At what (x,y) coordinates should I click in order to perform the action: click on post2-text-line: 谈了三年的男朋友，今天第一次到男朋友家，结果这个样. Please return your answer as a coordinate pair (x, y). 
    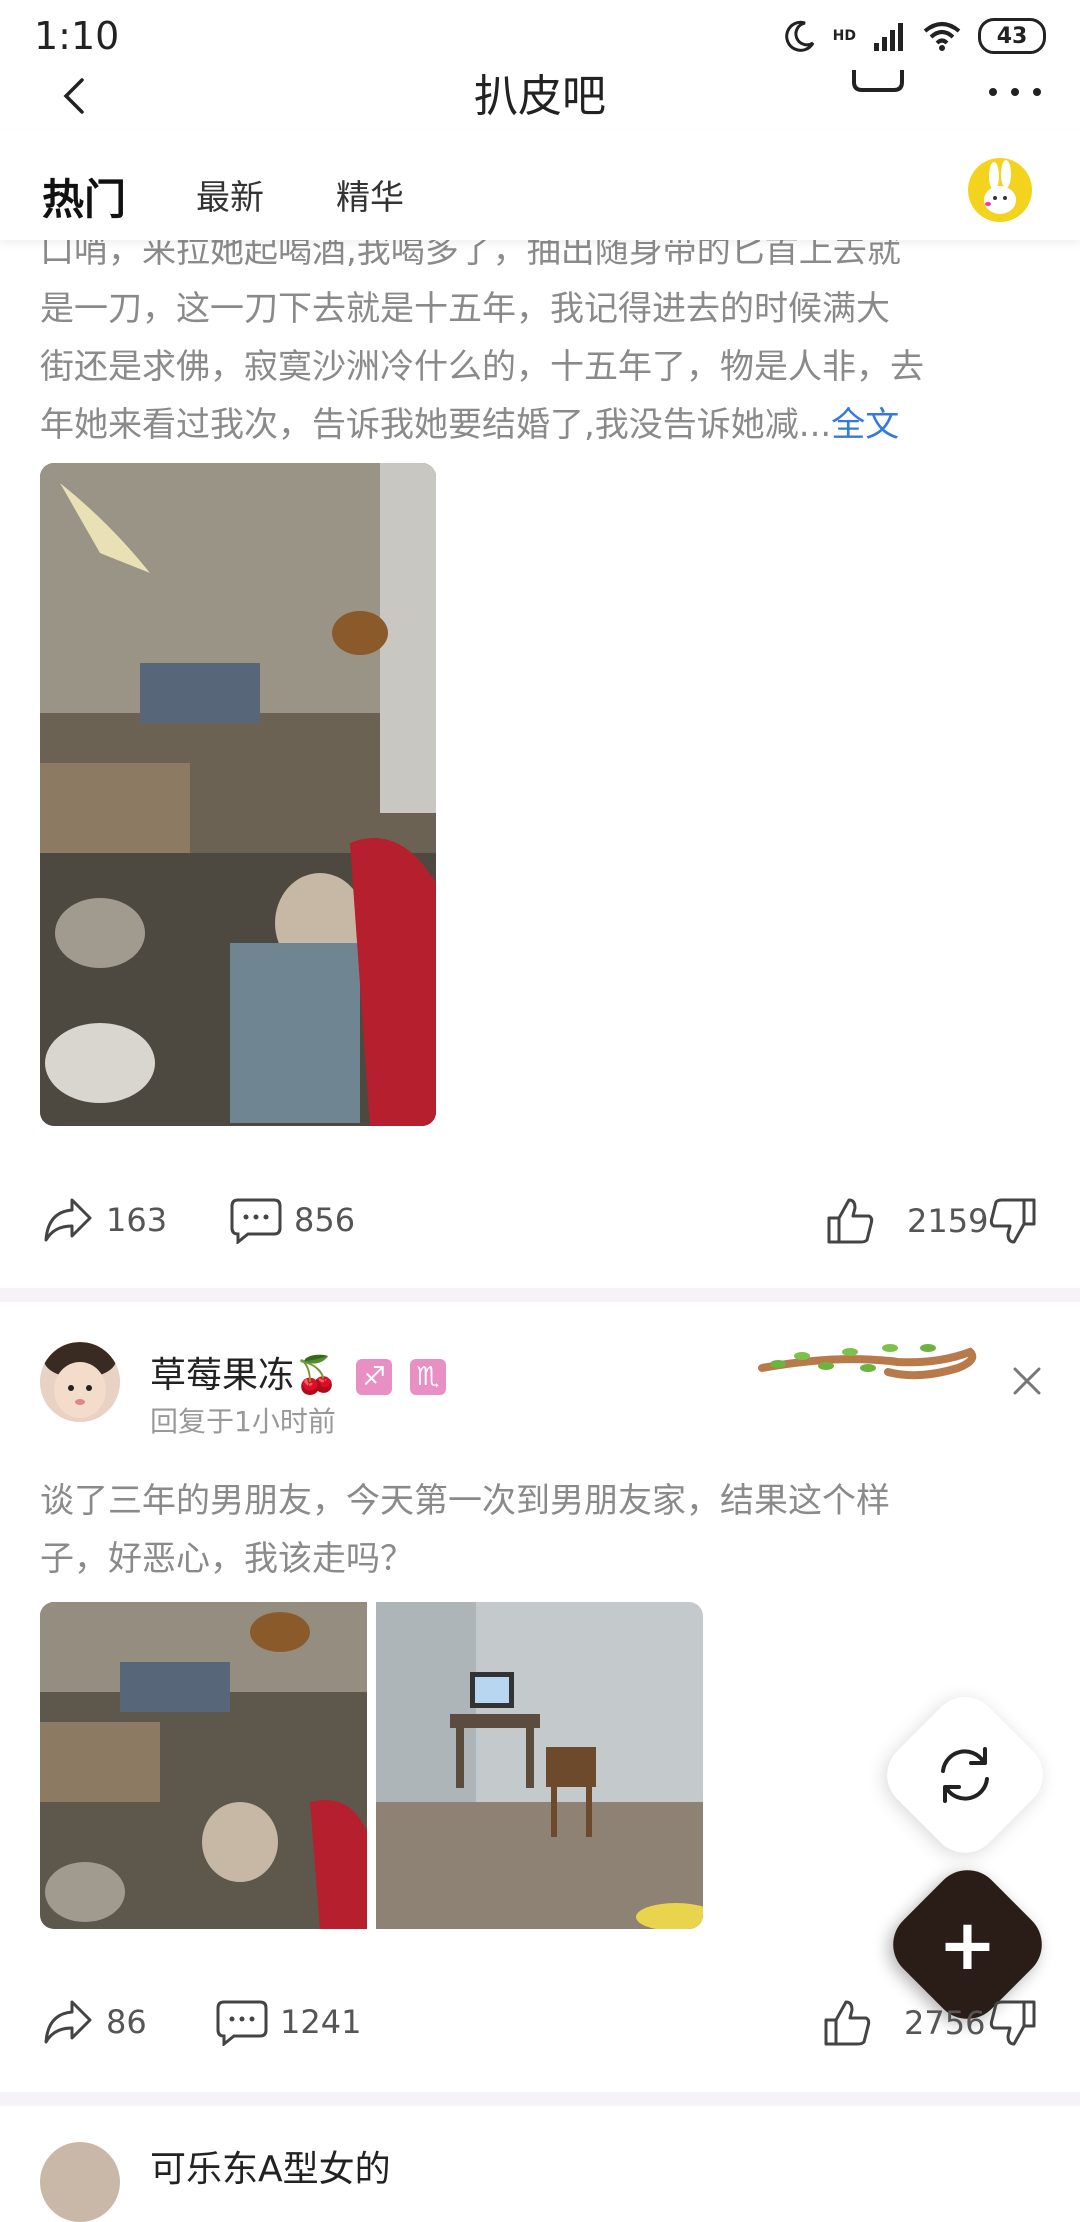
    Looking at the image, I should click on (465, 1501).